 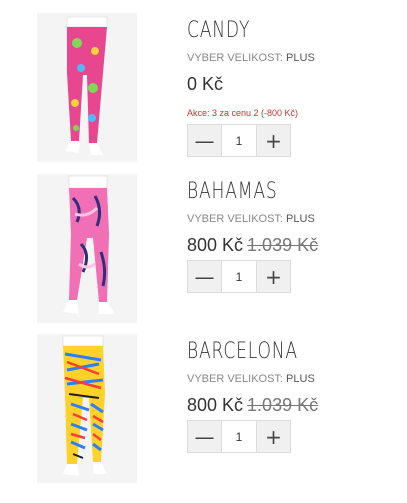 I want to click on price: 0 Kč, so click(x=205, y=84).